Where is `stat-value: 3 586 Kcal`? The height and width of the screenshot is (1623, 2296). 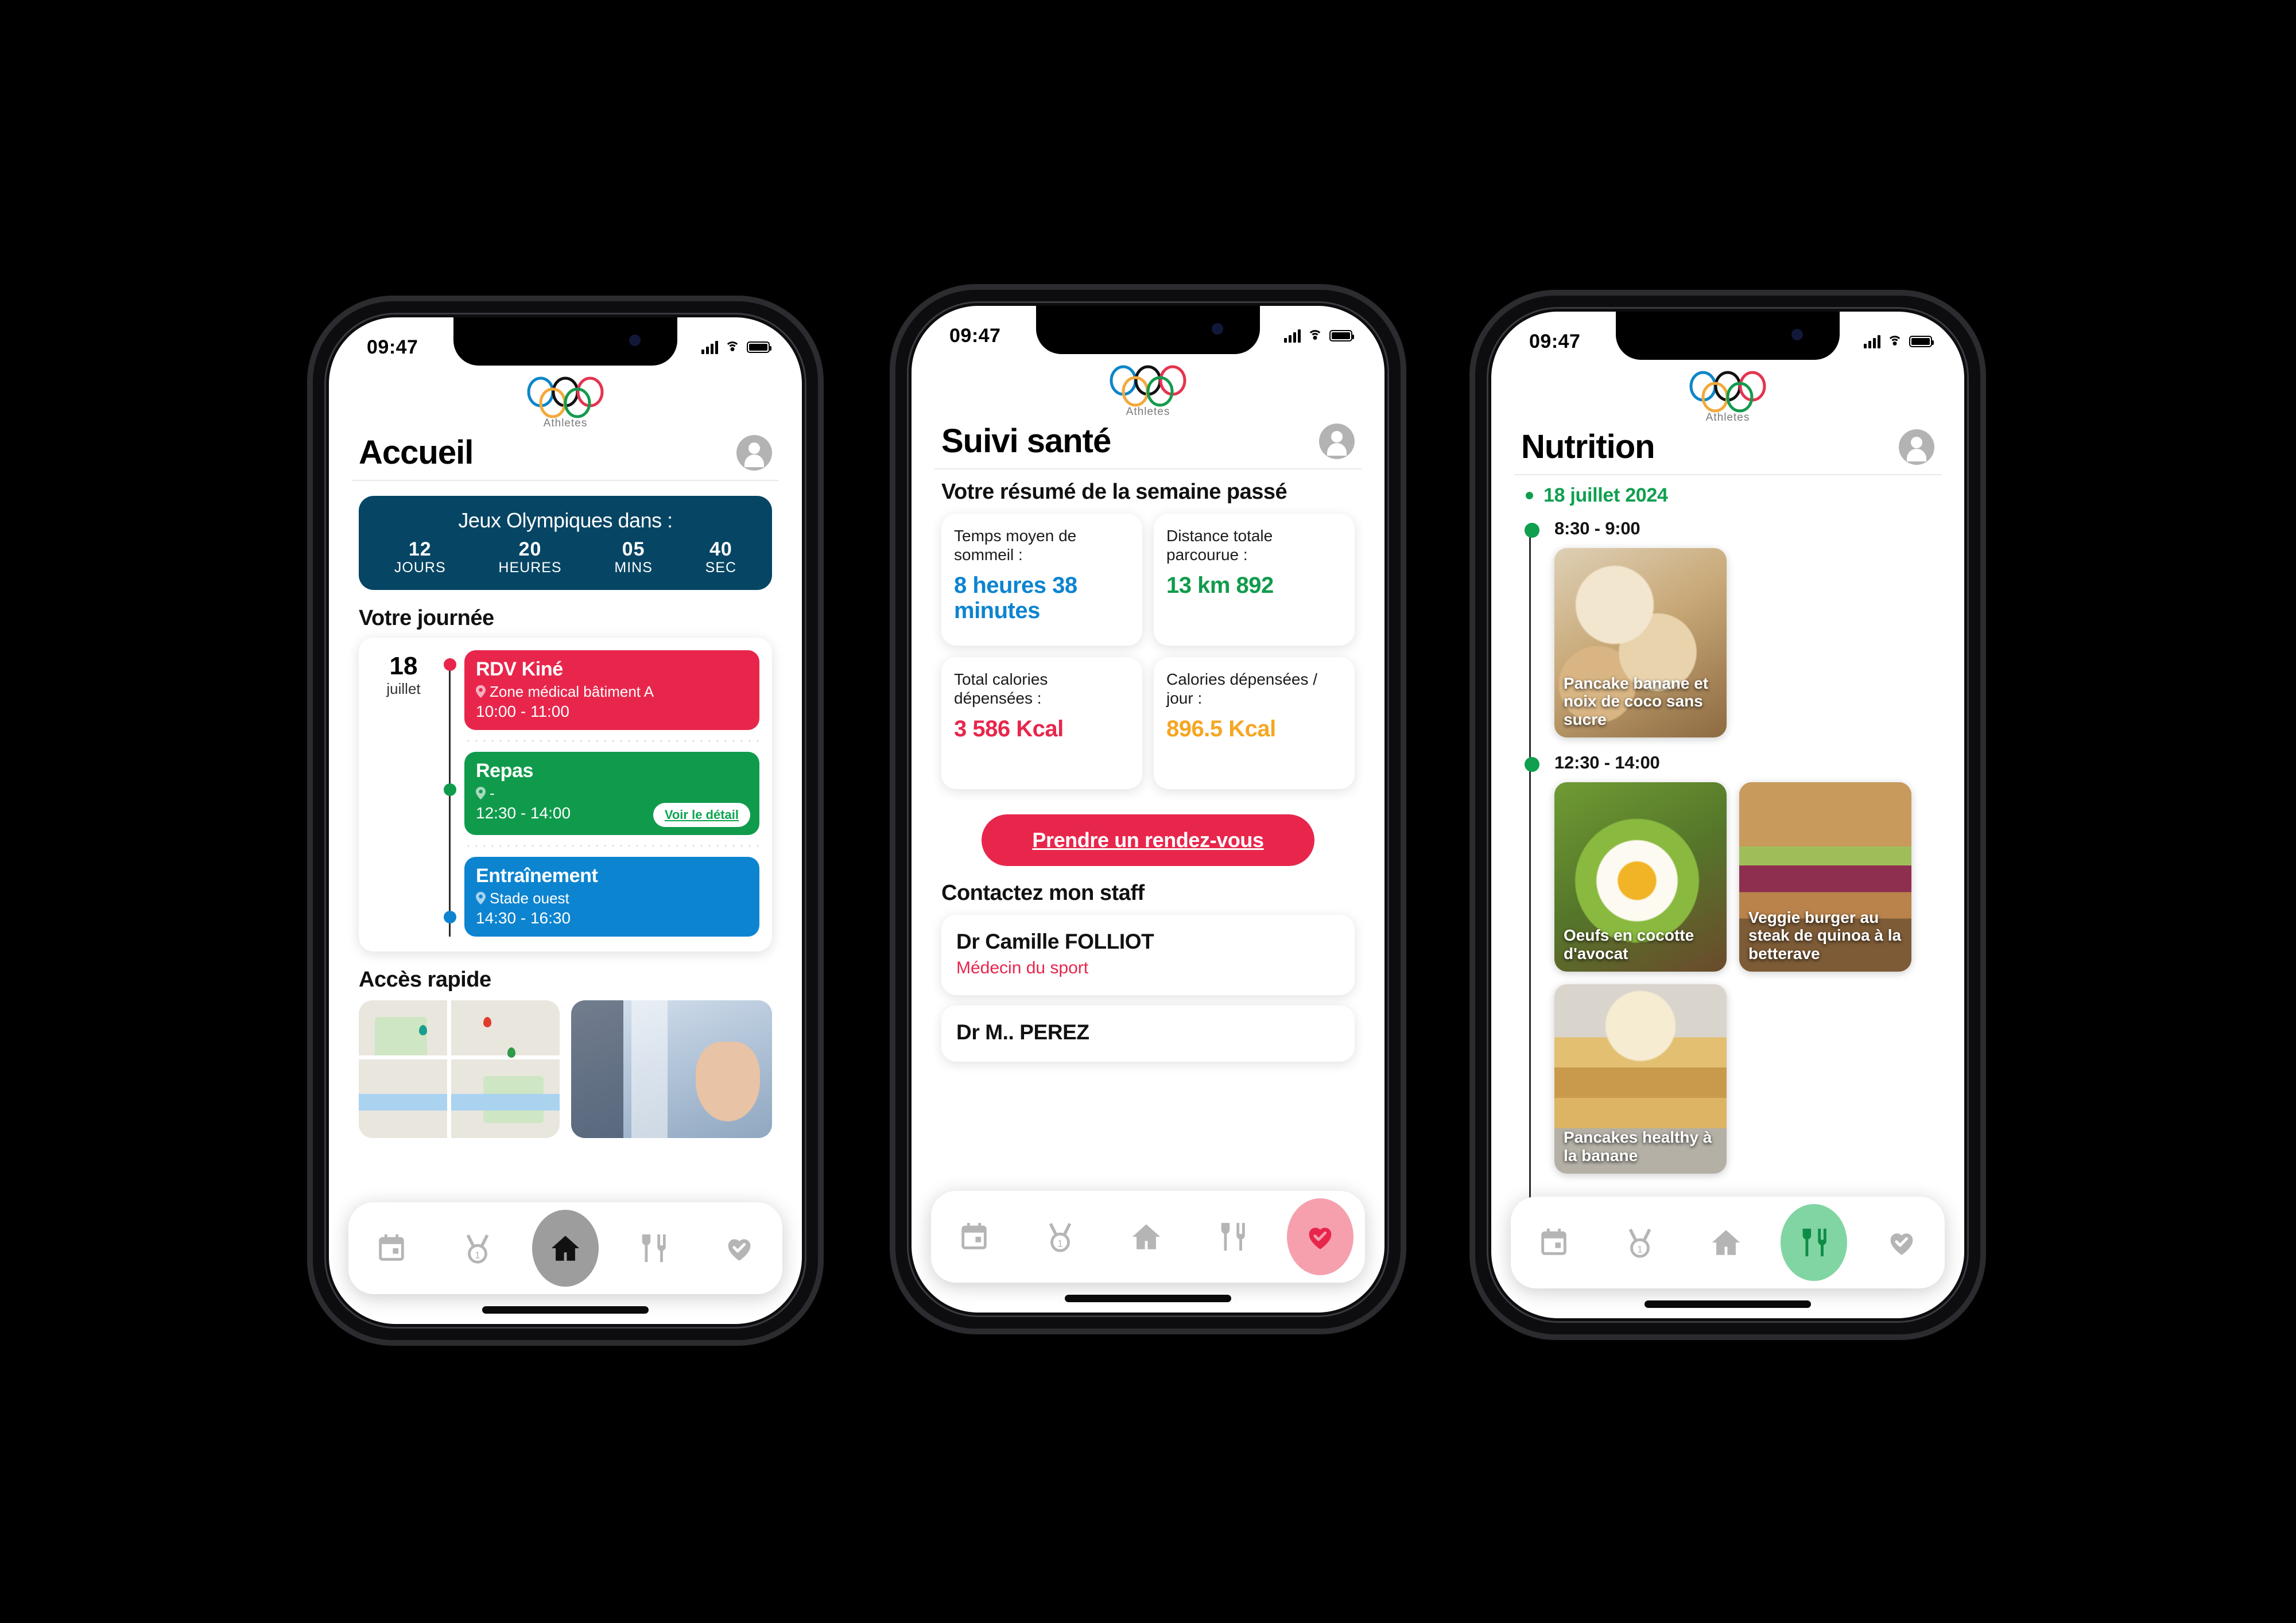 stat-value: 3 586 Kcal is located at coordinates (1009, 728).